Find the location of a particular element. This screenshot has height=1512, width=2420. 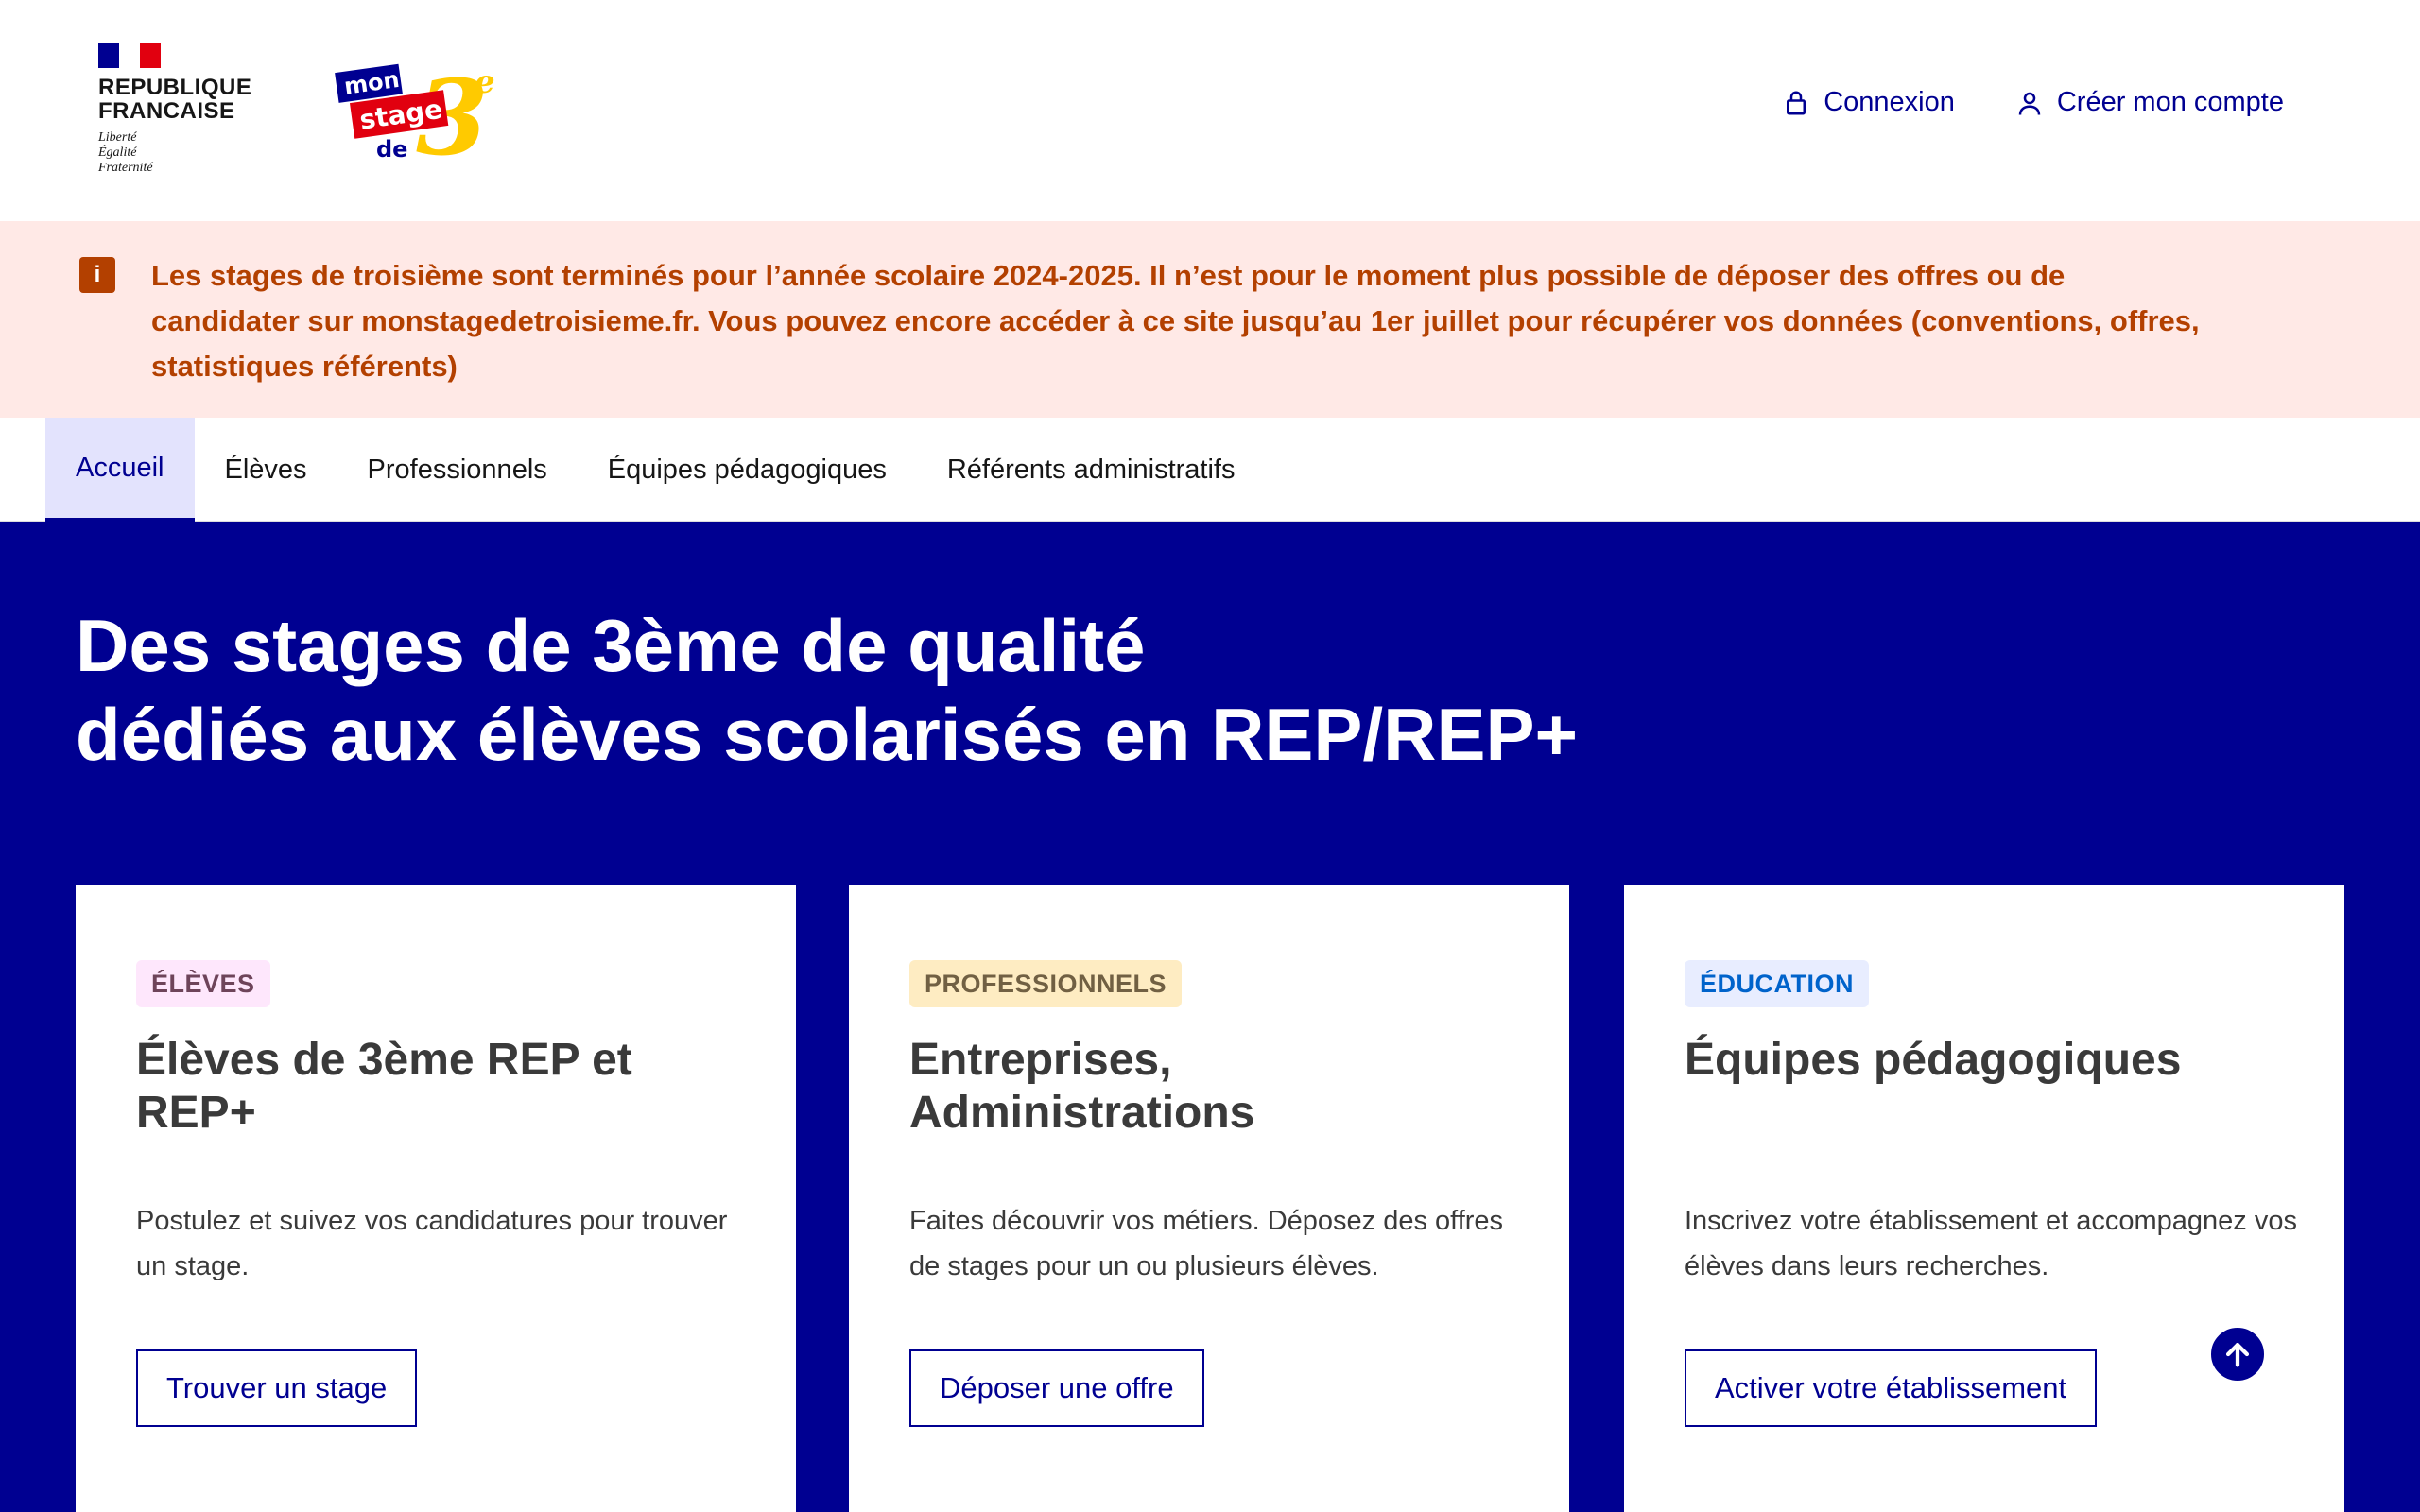

header-links: Connexion Créer mon compte is located at coordinates (2033, 102).